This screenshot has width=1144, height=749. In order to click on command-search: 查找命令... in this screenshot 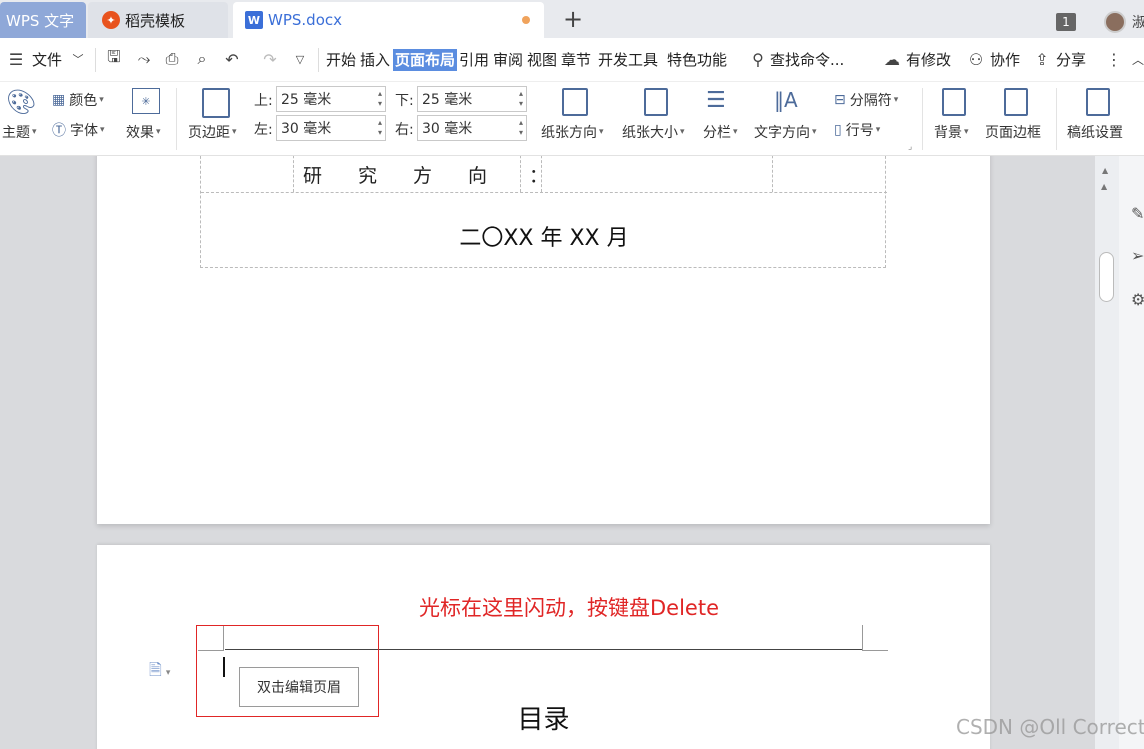, I will do `click(807, 60)`.